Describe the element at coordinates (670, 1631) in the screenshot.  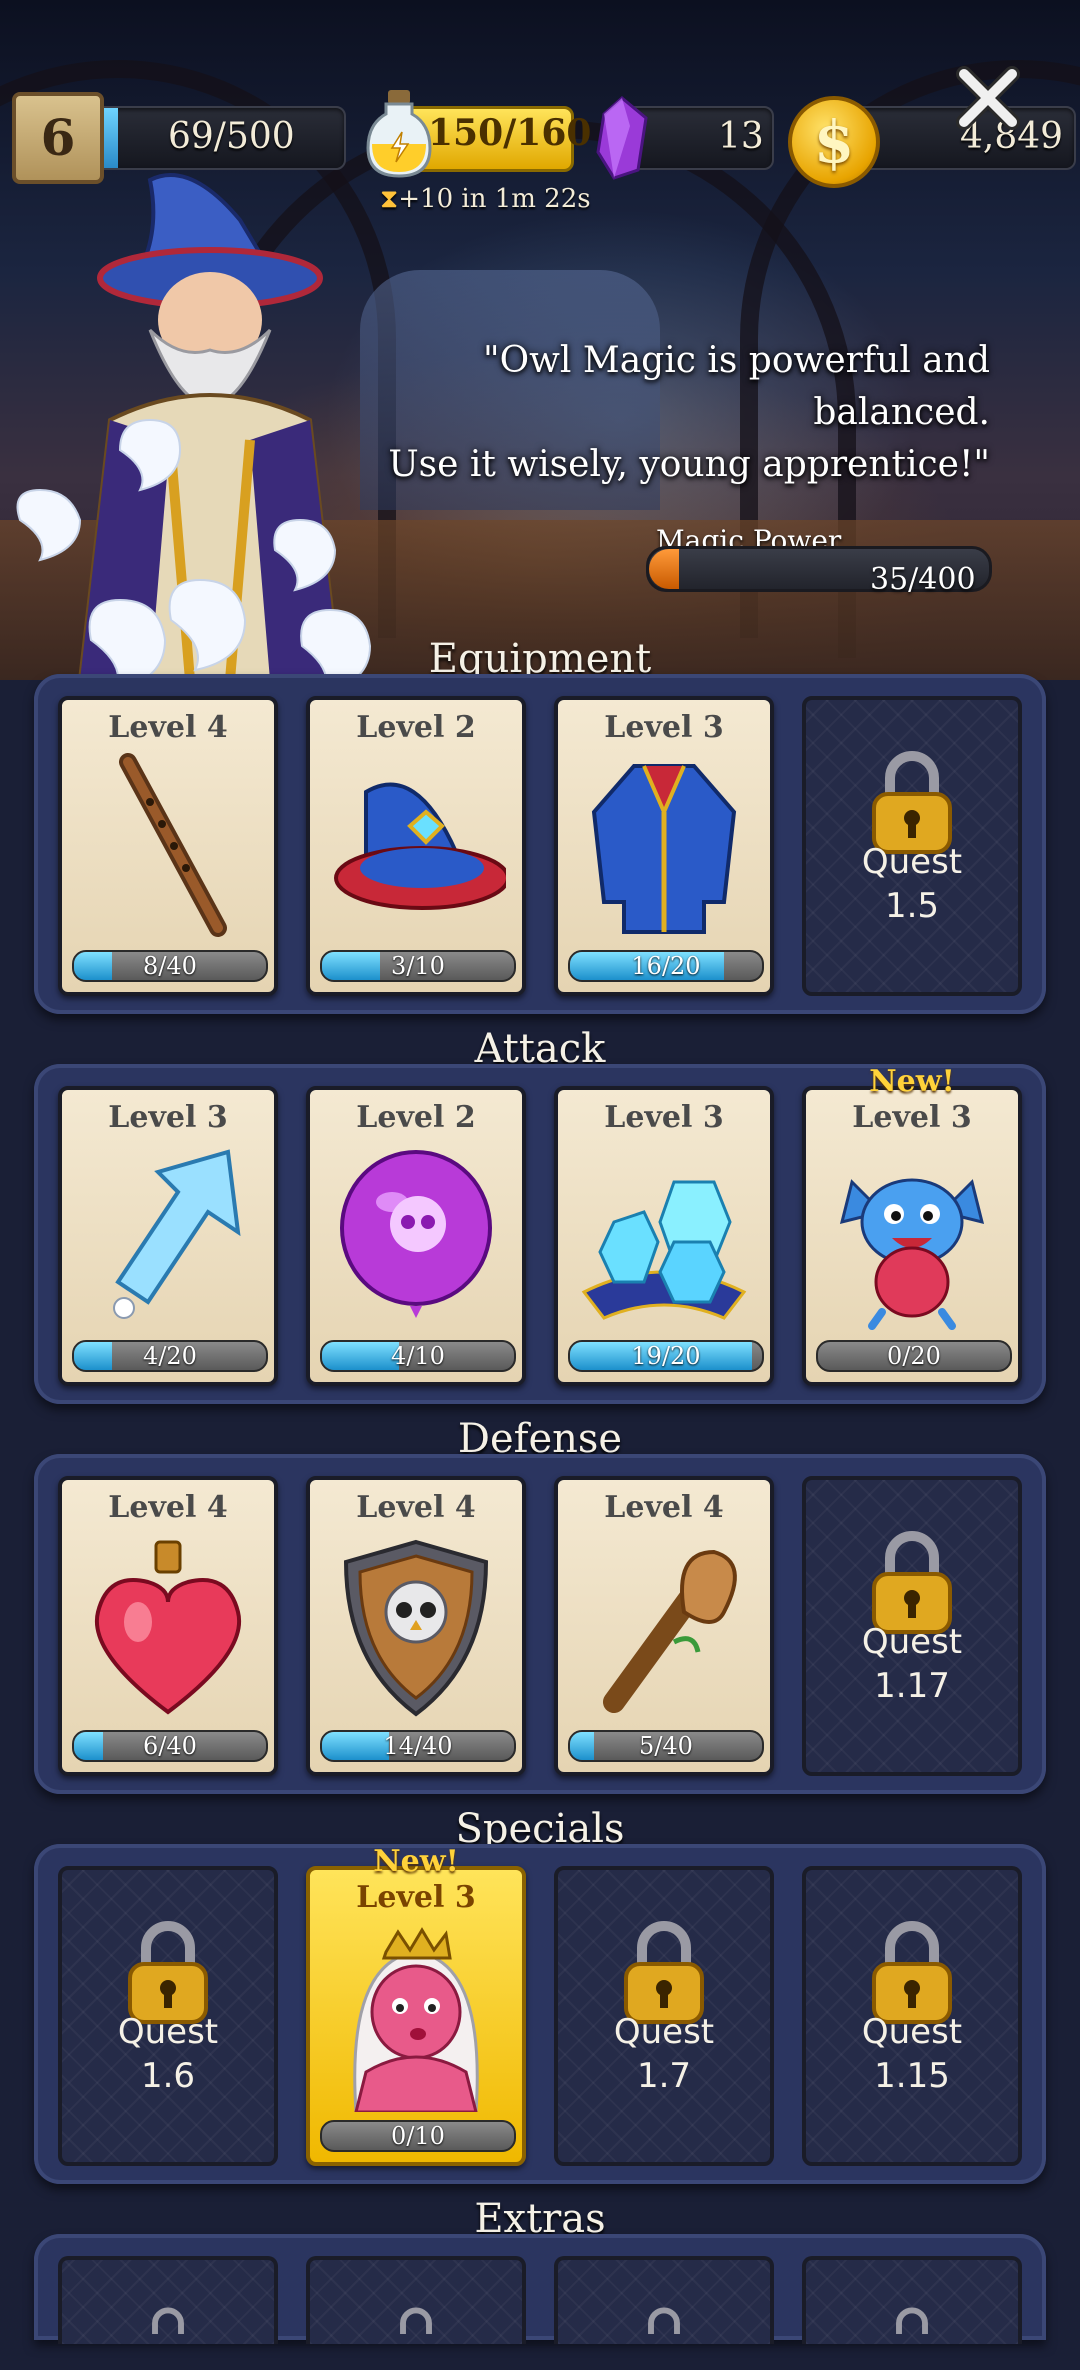
I see `wooden-club-icon` at that location.